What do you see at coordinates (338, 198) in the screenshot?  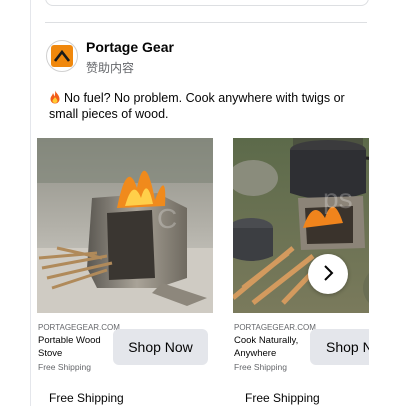 I see `svg-text: ps` at bounding box center [338, 198].